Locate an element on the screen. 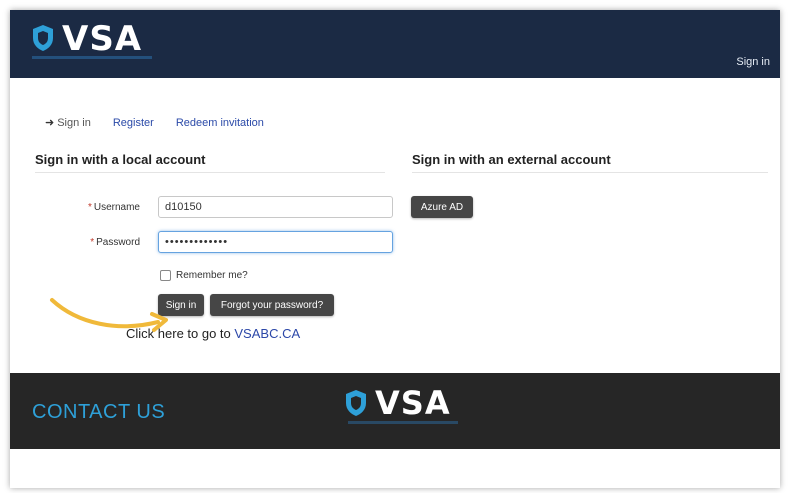 The width and height of the screenshot is (798, 493). remember-me-row: Remember me? is located at coordinates (204, 275).